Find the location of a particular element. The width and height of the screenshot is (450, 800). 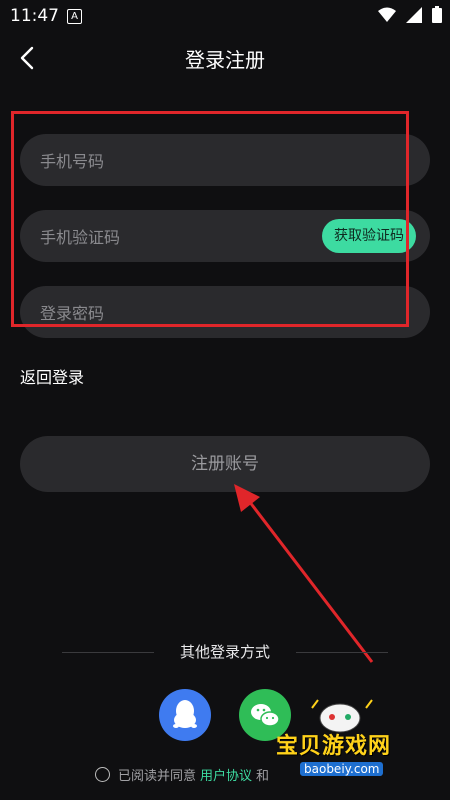

top-bar: 登录注册 is located at coordinates (225, 58).